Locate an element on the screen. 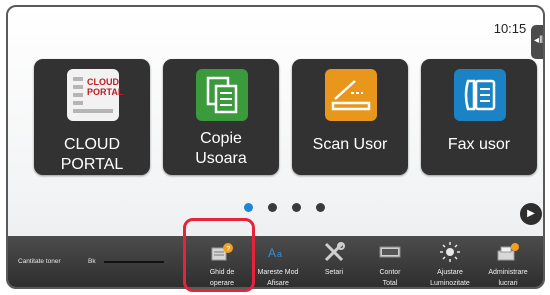 This screenshot has height=295, width=550. settings-icon is located at coordinates (334, 252).